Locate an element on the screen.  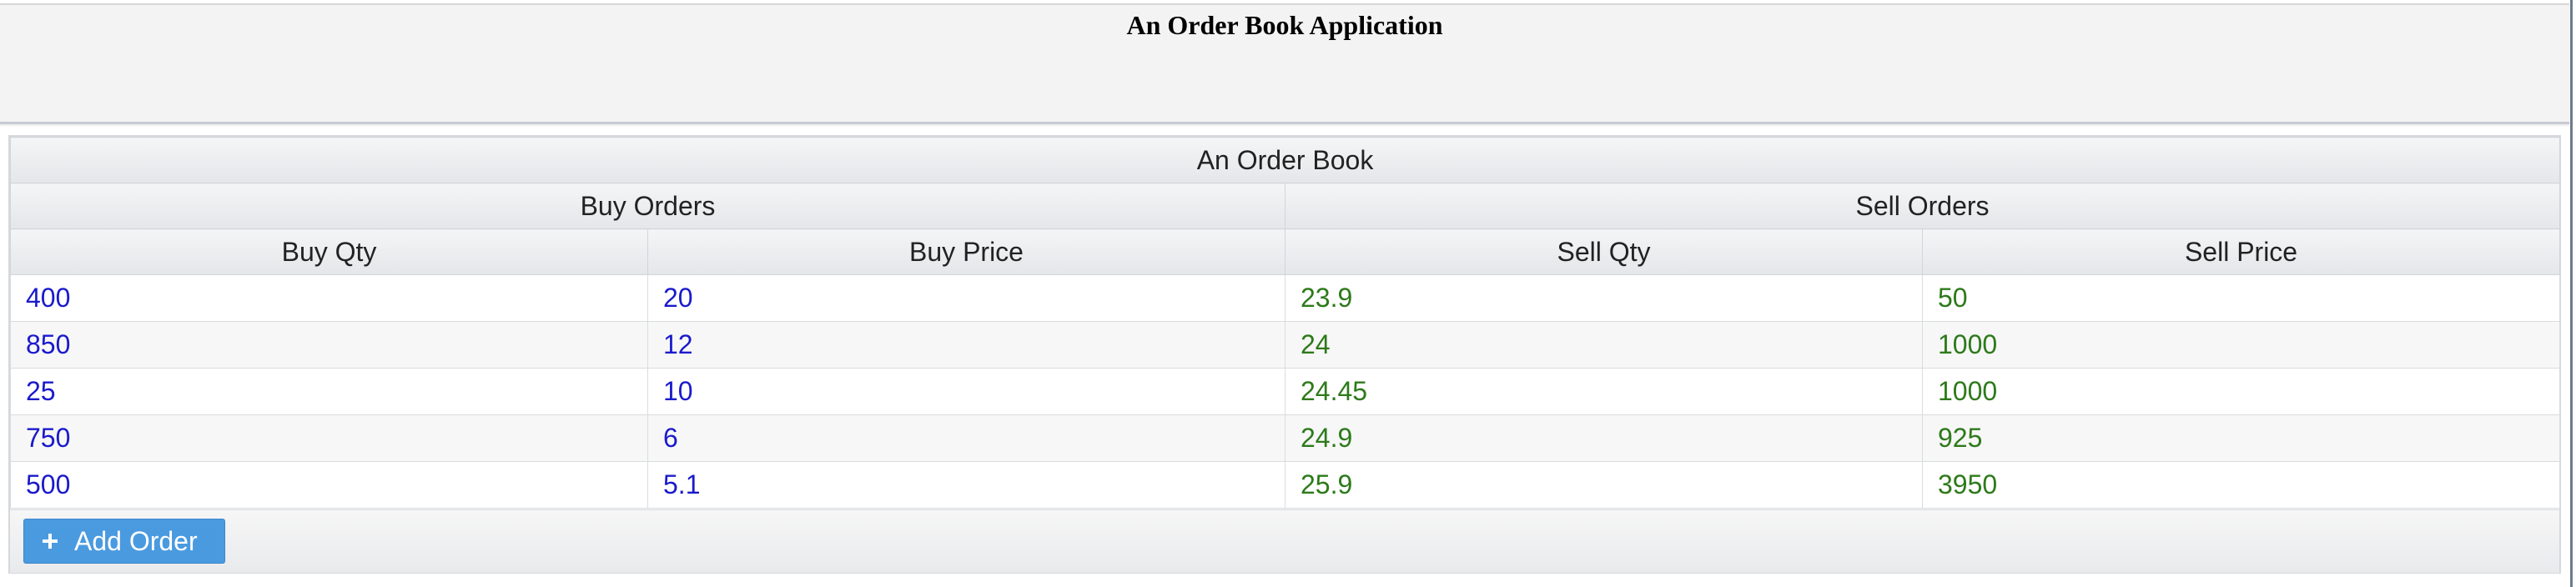
table-row: 750 6 24.9 925 is located at coordinates (1285, 438).